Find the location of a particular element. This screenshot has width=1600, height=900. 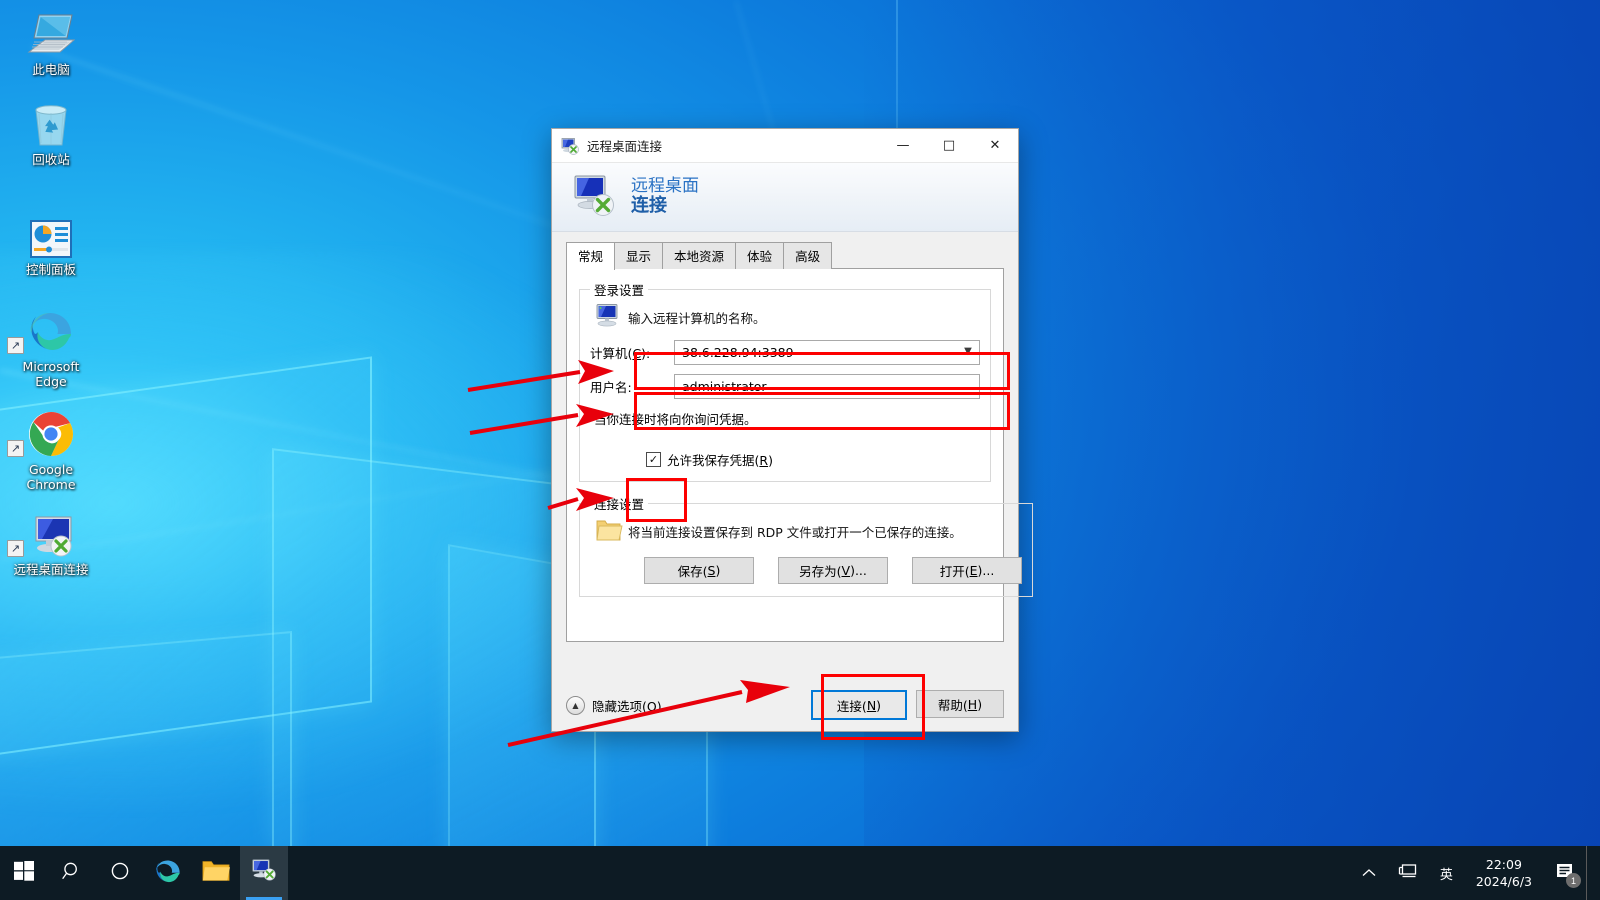

computer-field-row: 计算机(C): 38.6.228.94:3389 ▼ is located at coordinates (785, 352).